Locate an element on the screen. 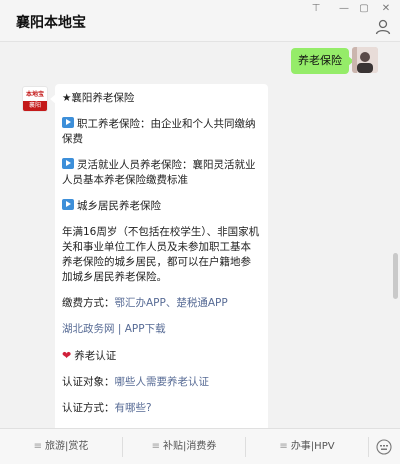 The image size is (400, 464). certification-method: 认证方式：有哪些? is located at coordinates (161, 408).